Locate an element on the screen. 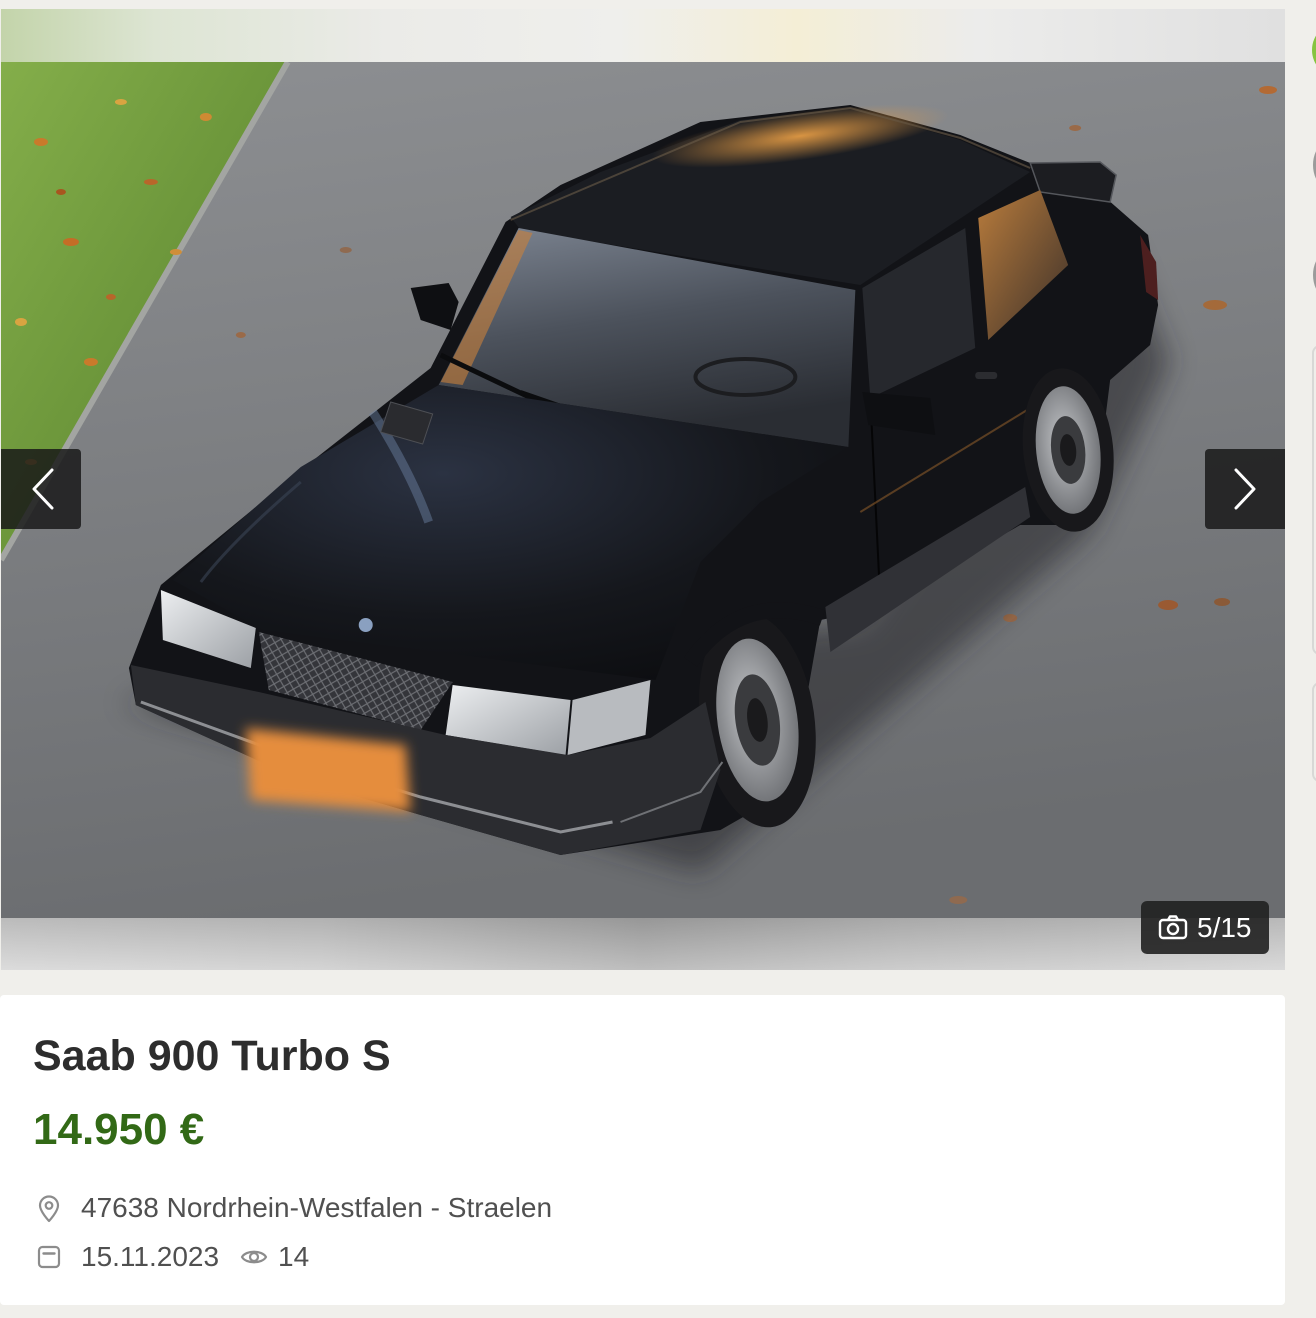  listing-title: Saab 900 Turbo S is located at coordinates (212, 1056).